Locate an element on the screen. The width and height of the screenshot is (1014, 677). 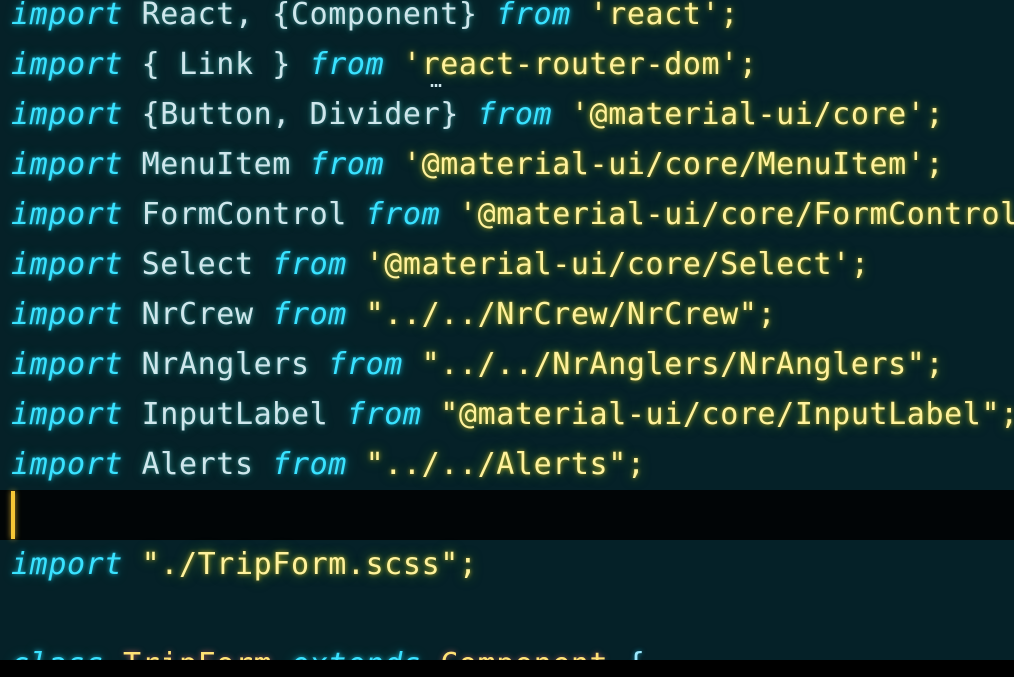
module-path: "../../NrCrew/NrCrew" is located at coordinates (561, 314).